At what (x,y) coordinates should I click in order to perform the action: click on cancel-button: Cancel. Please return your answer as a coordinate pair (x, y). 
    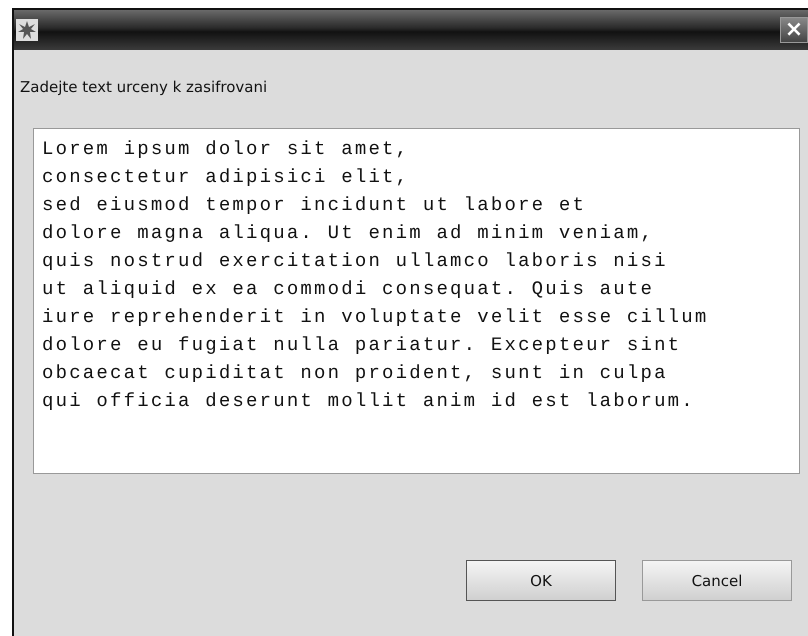
    Looking at the image, I should click on (717, 580).